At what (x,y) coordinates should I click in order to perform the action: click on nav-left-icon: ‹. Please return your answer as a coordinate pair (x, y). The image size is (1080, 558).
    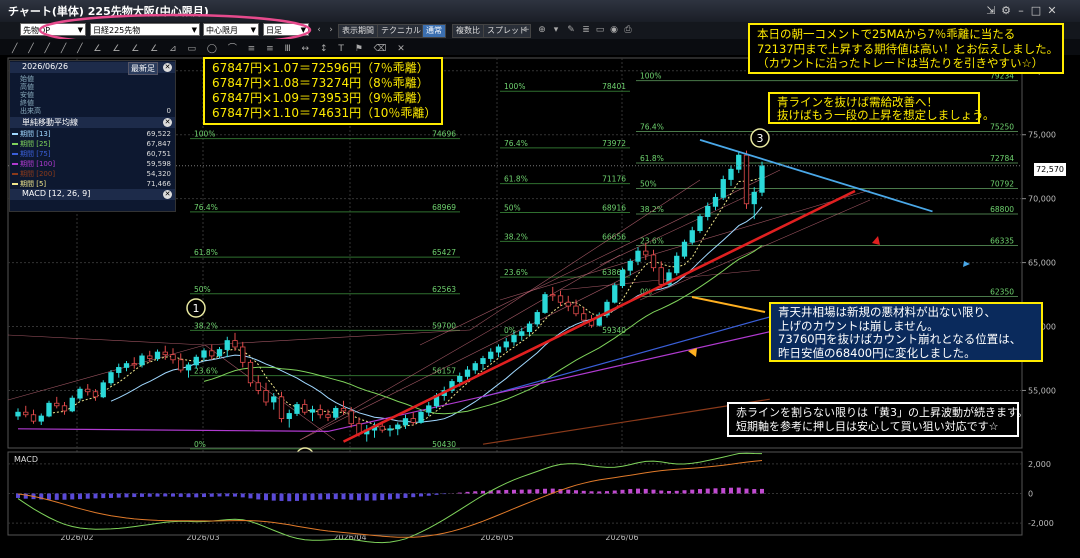
    Looking at the image, I should click on (319, 30).